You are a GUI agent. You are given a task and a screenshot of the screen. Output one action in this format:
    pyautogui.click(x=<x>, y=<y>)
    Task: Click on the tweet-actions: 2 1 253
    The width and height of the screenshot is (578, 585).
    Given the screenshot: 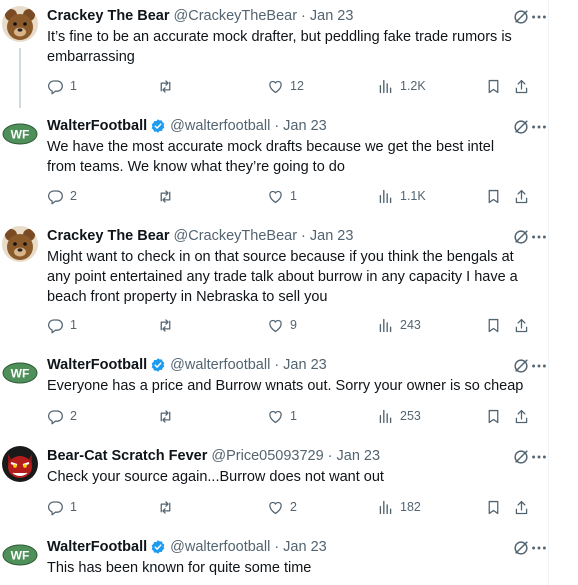 What is the action you would take?
    pyautogui.click(x=289, y=416)
    